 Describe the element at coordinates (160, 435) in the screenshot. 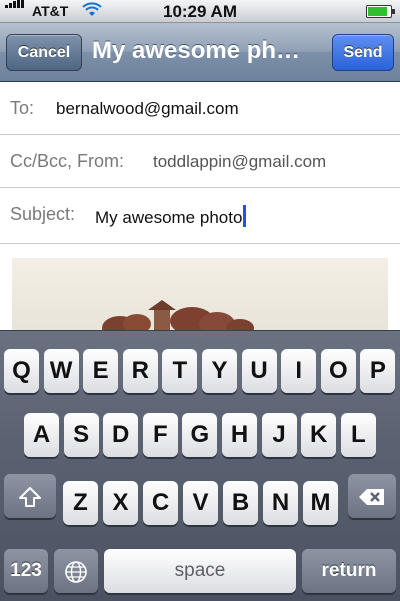

I see `key-f: F` at that location.